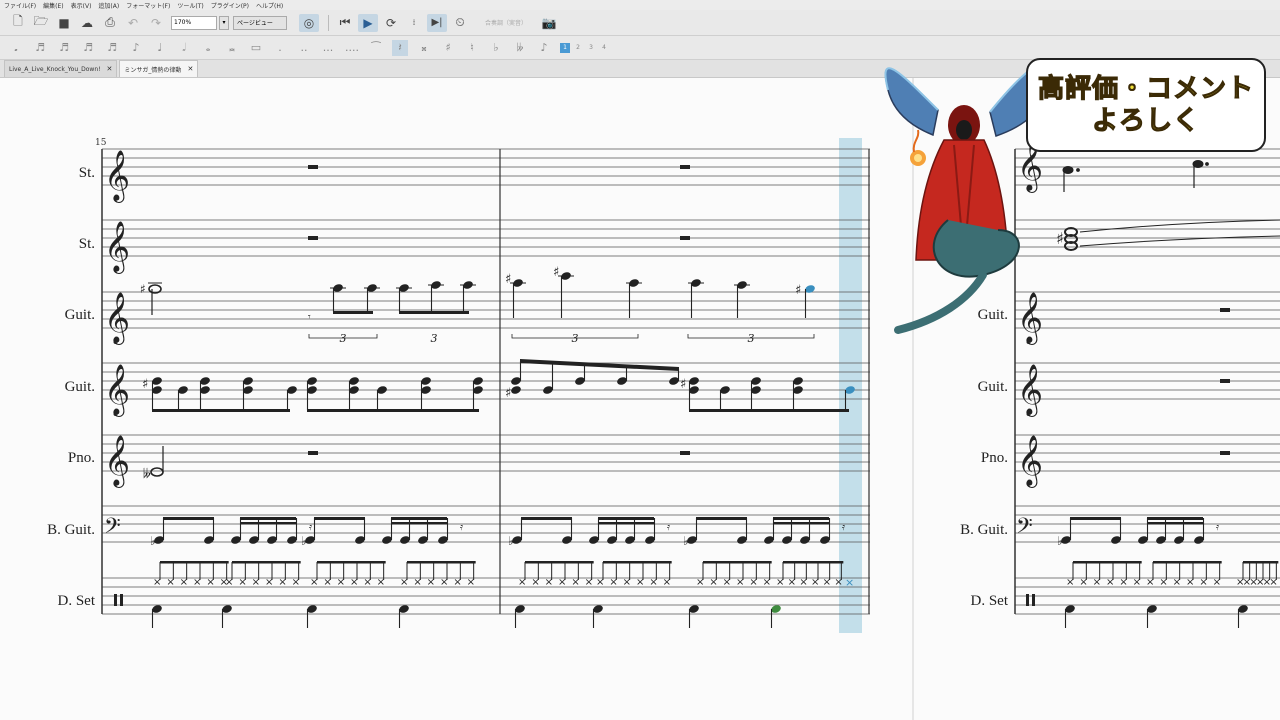 The width and height of the screenshot is (1280, 720). I want to click on save-icon: ■, so click(64, 23).